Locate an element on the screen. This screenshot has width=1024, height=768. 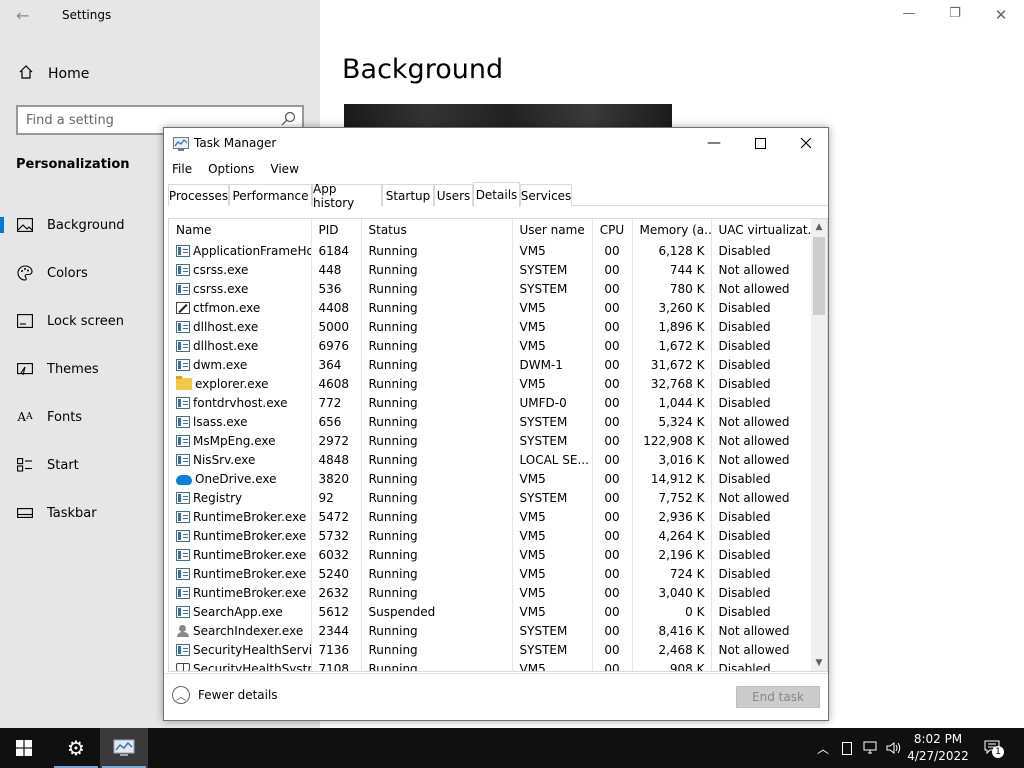
taskbar-task-manager-button is located at coordinates (124, 748).